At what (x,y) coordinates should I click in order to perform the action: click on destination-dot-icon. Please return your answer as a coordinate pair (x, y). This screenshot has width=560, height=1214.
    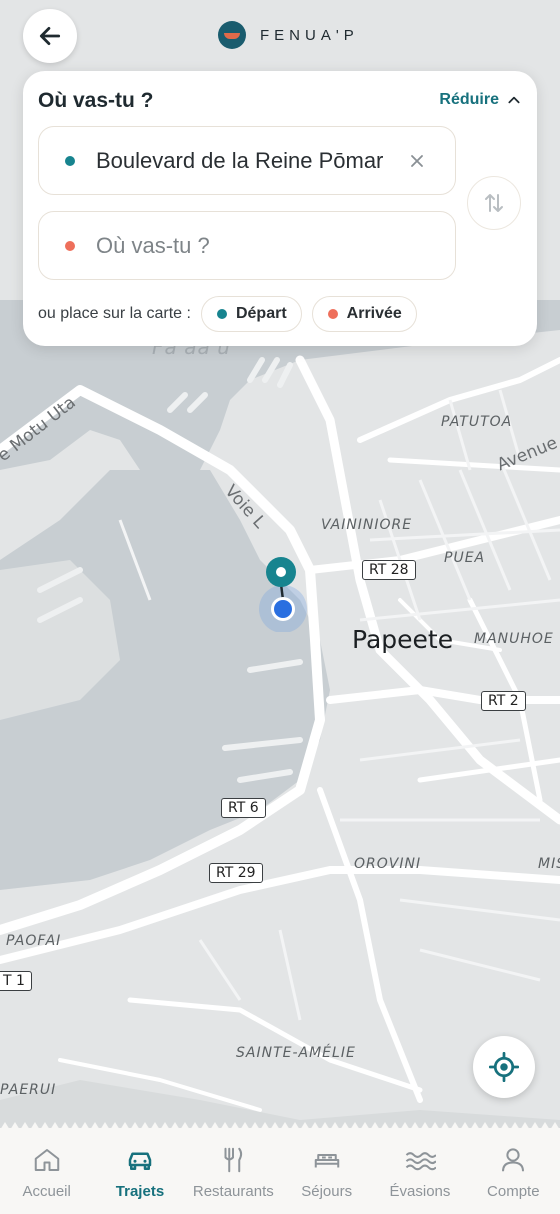
    Looking at the image, I should click on (70, 245).